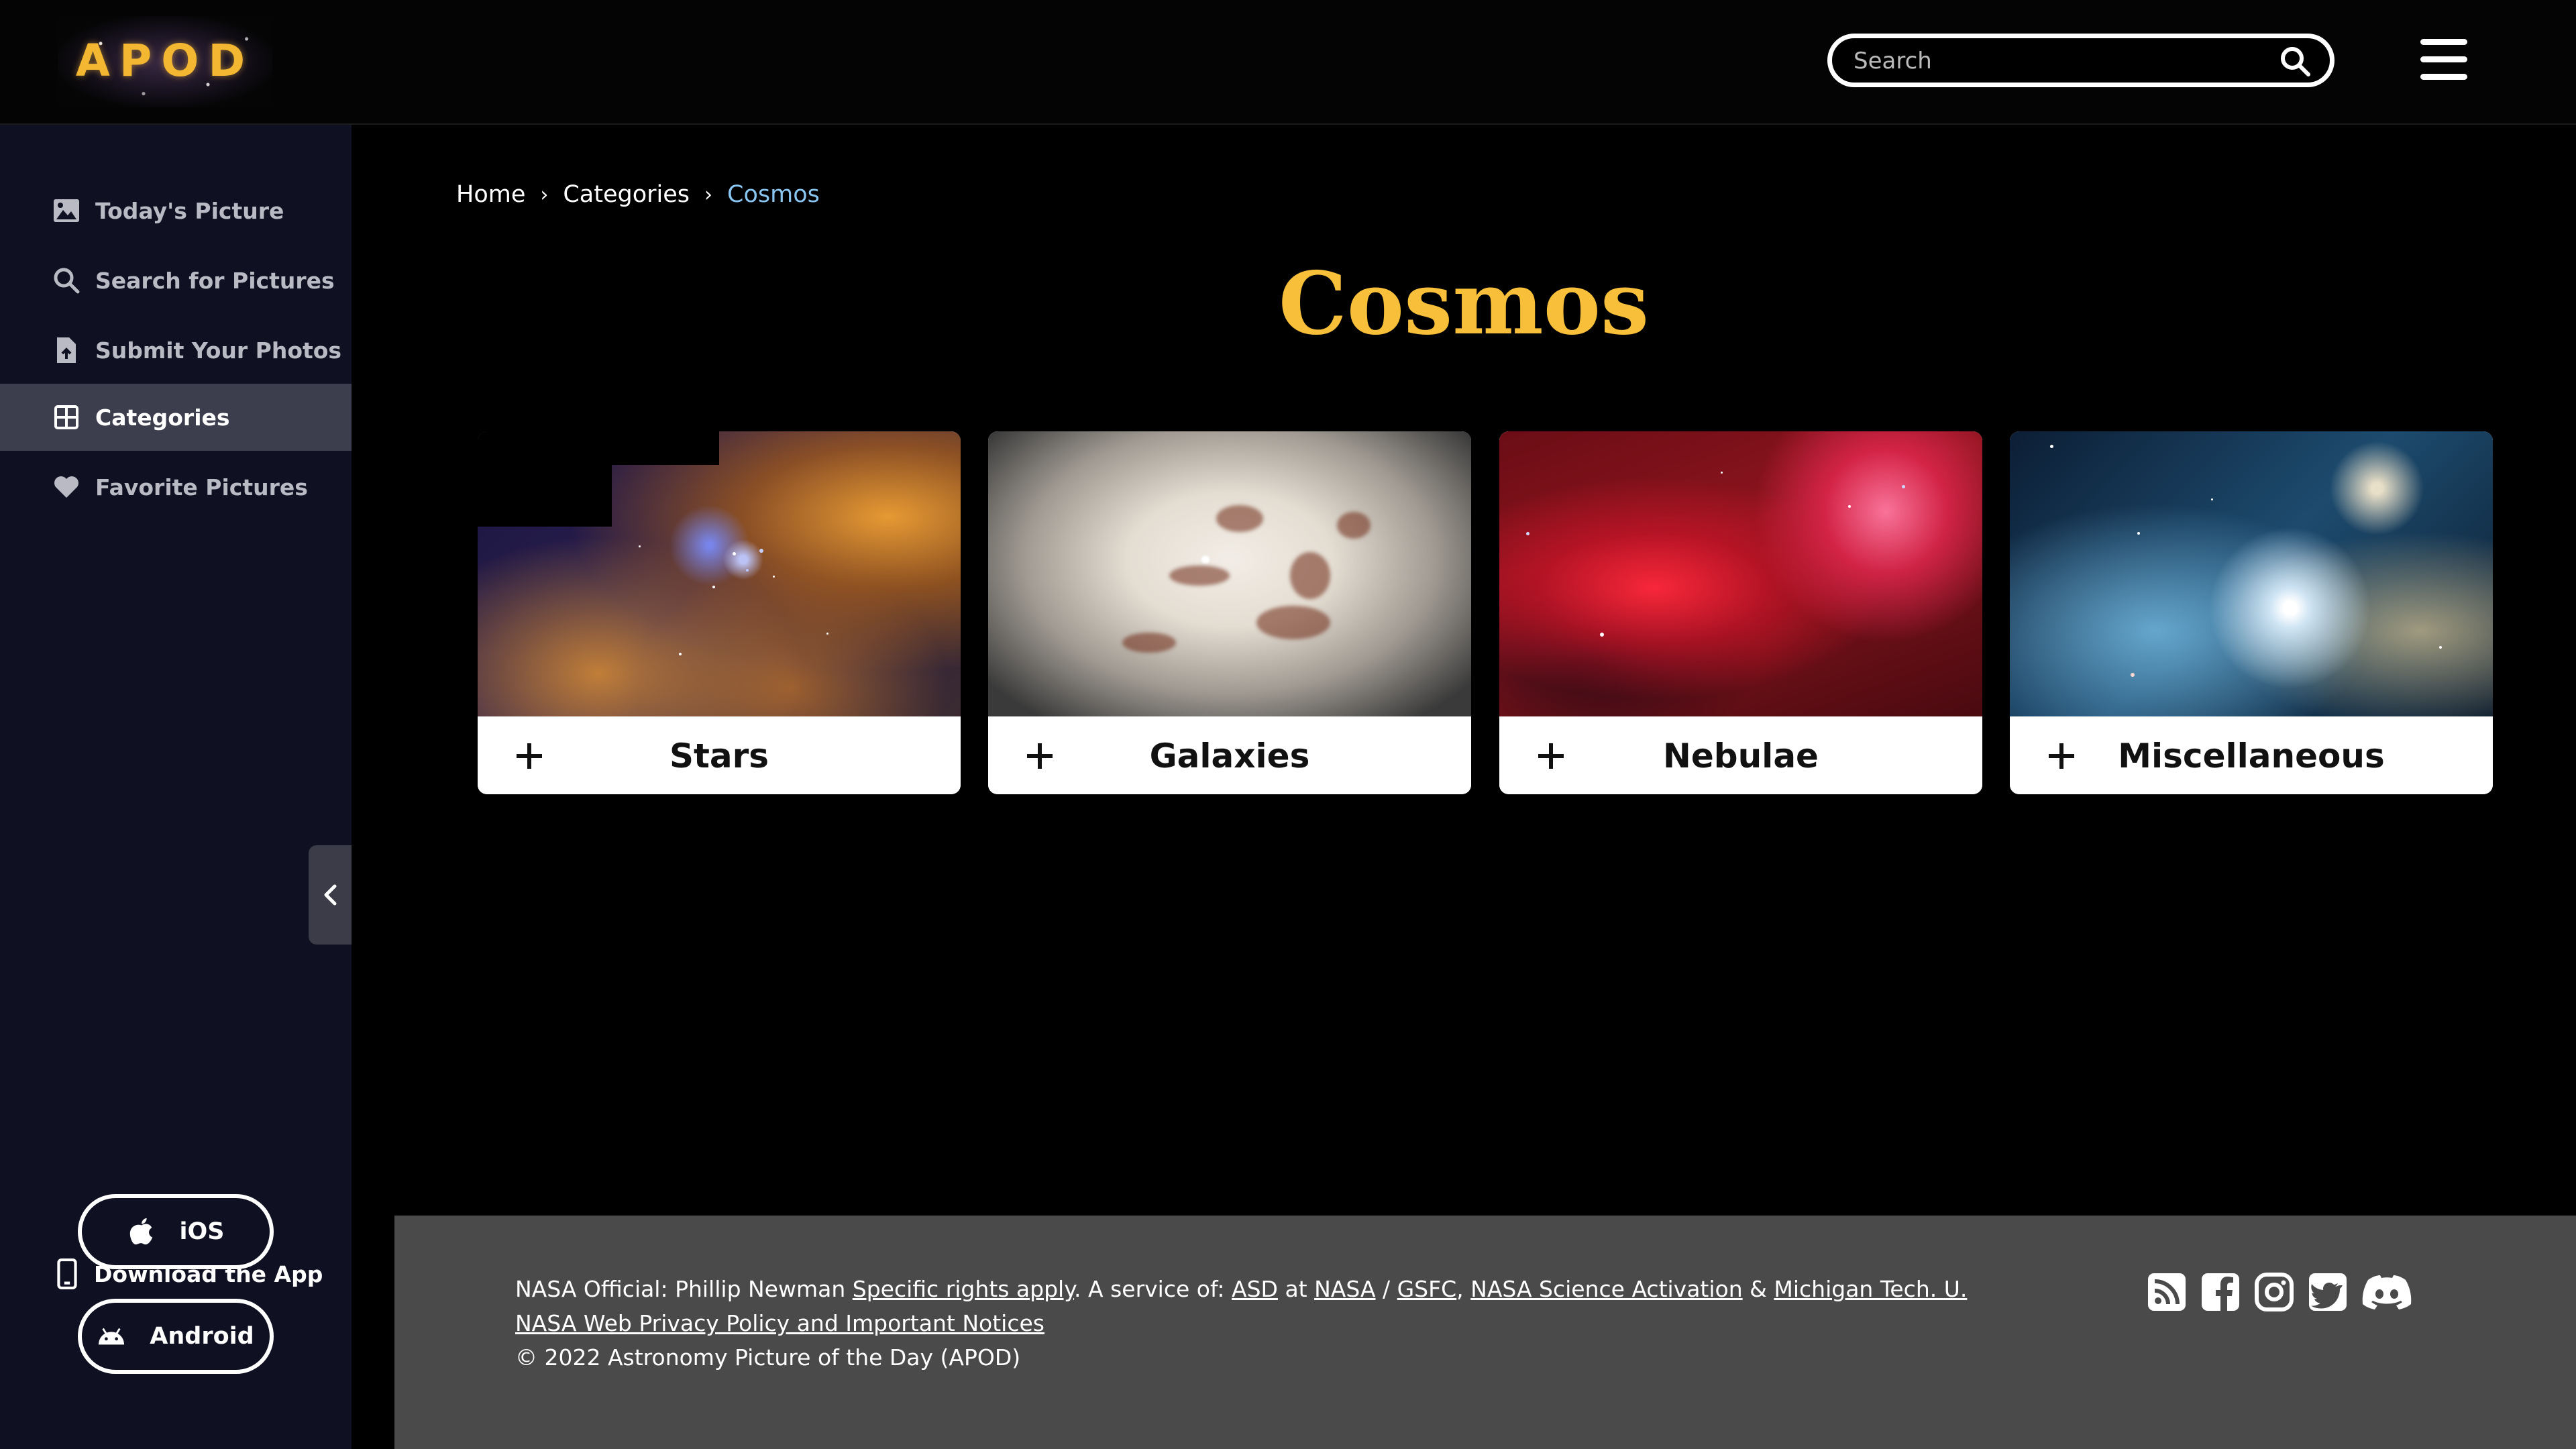  I want to click on logo-text: APOD, so click(165, 61).